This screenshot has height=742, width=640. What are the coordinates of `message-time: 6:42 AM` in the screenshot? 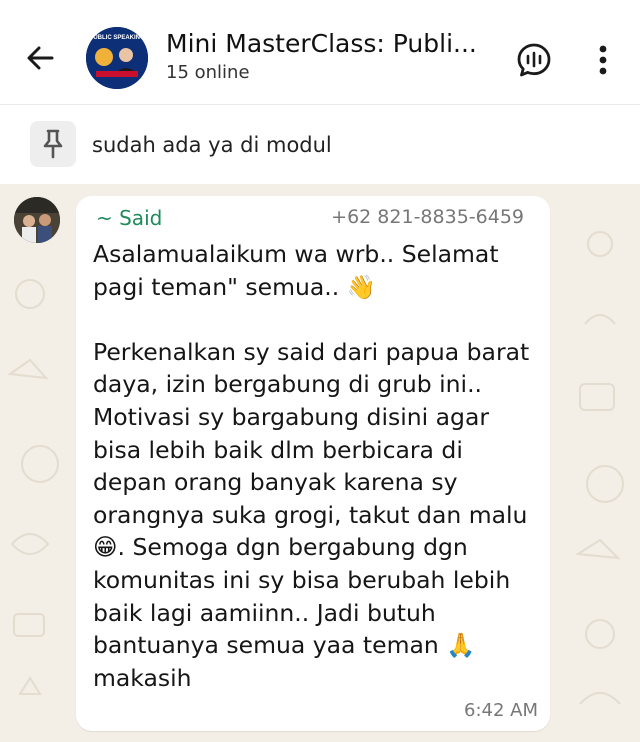 It's located at (501, 710).